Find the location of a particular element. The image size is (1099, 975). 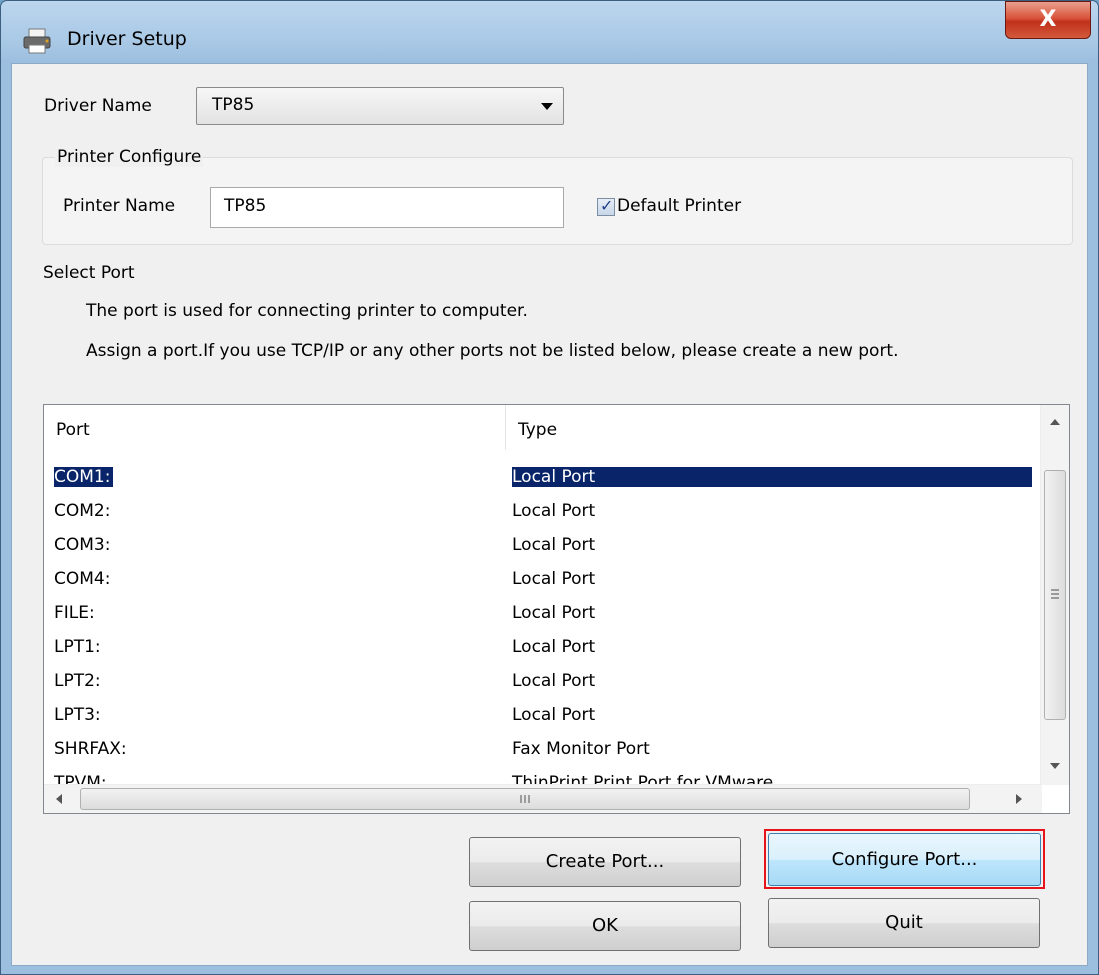

printer-name-label: Printer Name is located at coordinates (119, 206).